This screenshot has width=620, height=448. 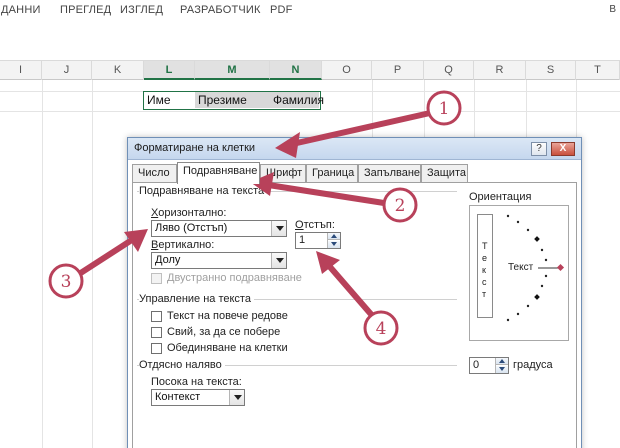 I want to click on horizontal-select: Ляво (Отстъп), so click(x=219, y=228).